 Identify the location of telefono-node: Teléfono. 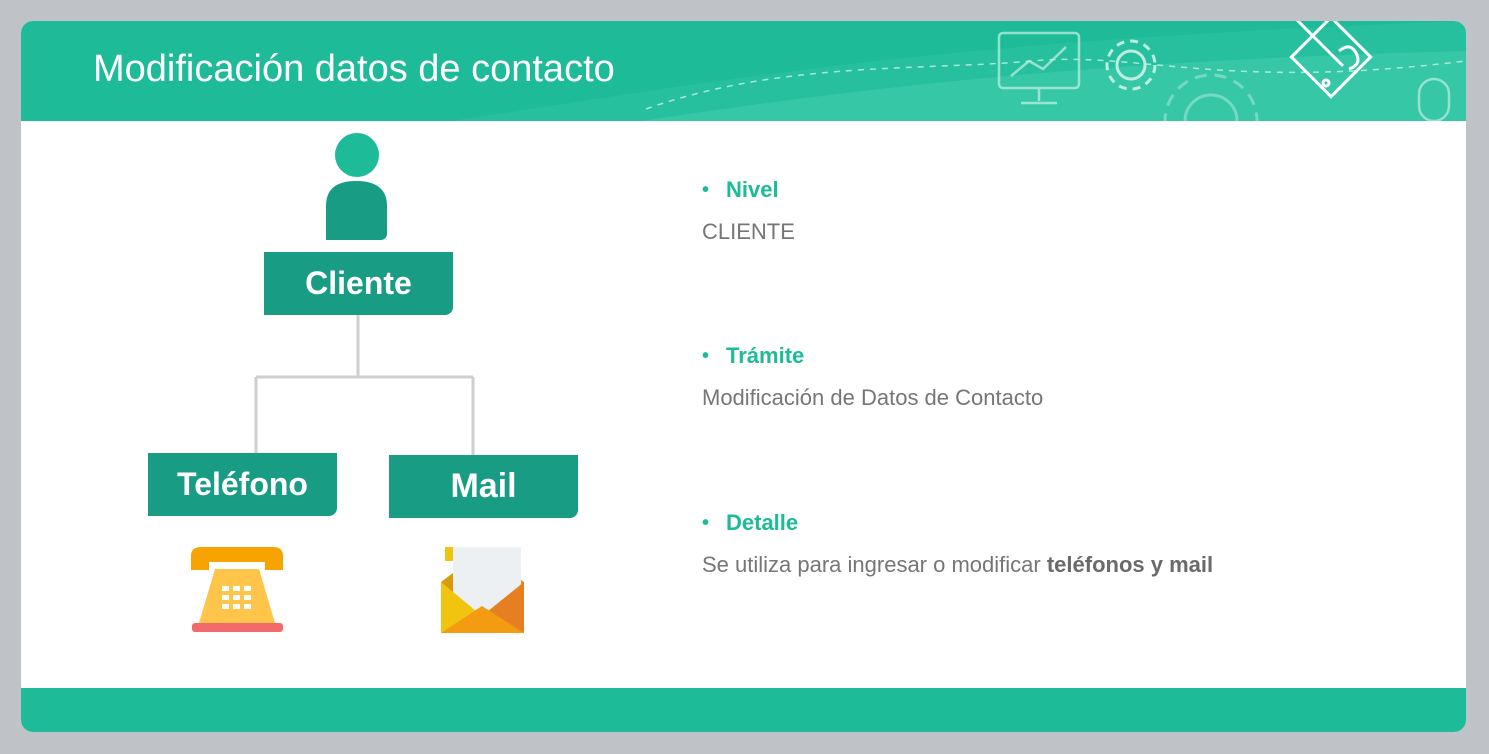
(242, 484).